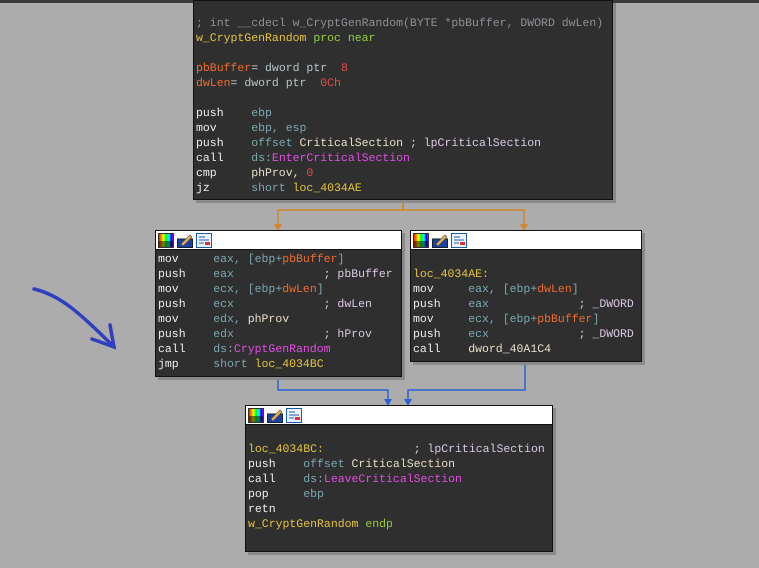 This screenshot has width=759, height=568. Describe the element at coordinates (355, 479) in the screenshot. I see `code-line: call ds:LeaveCriticalSection` at that location.